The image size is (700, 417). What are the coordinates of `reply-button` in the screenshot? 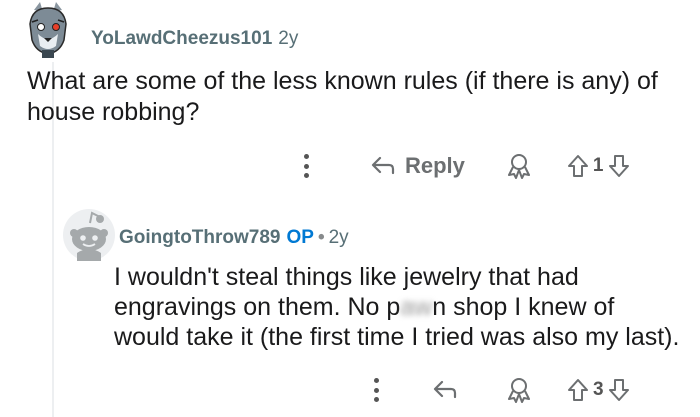 It's located at (449, 390).